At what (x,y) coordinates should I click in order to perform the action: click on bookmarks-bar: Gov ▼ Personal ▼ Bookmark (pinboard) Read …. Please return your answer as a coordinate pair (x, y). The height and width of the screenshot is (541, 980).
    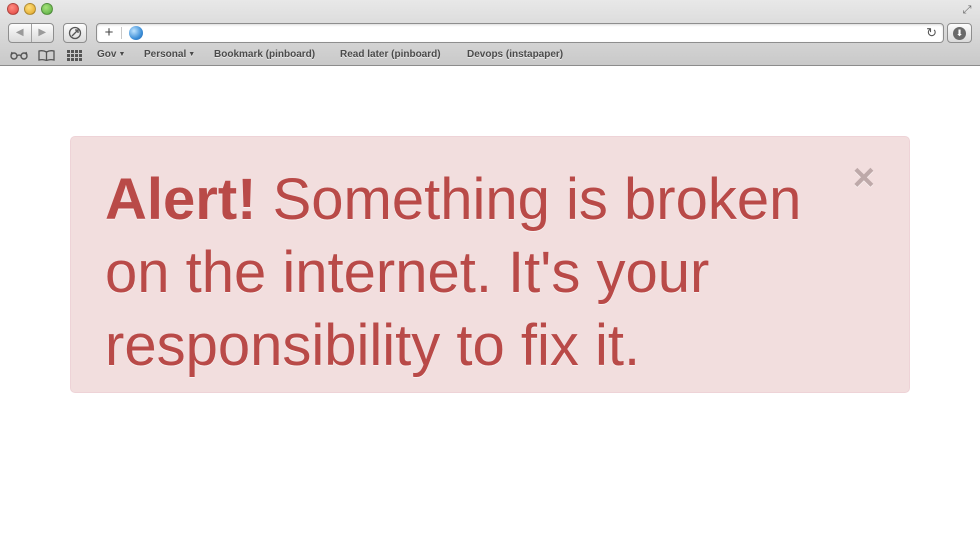
    Looking at the image, I should click on (490, 55).